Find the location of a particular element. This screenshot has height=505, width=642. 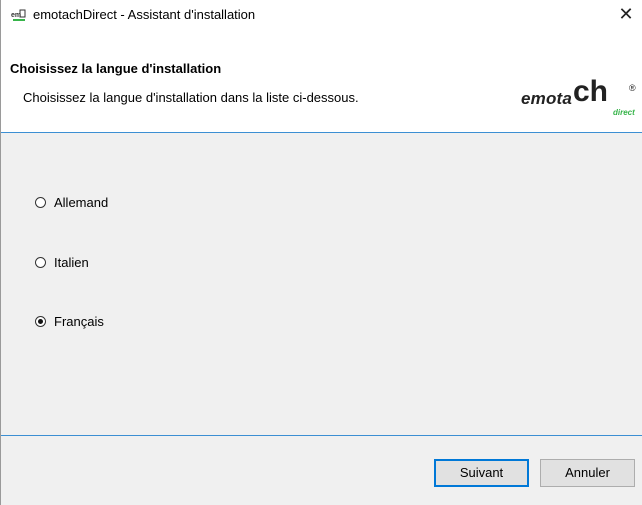

emotach-app-icon: em is located at coordinates (18, 15).